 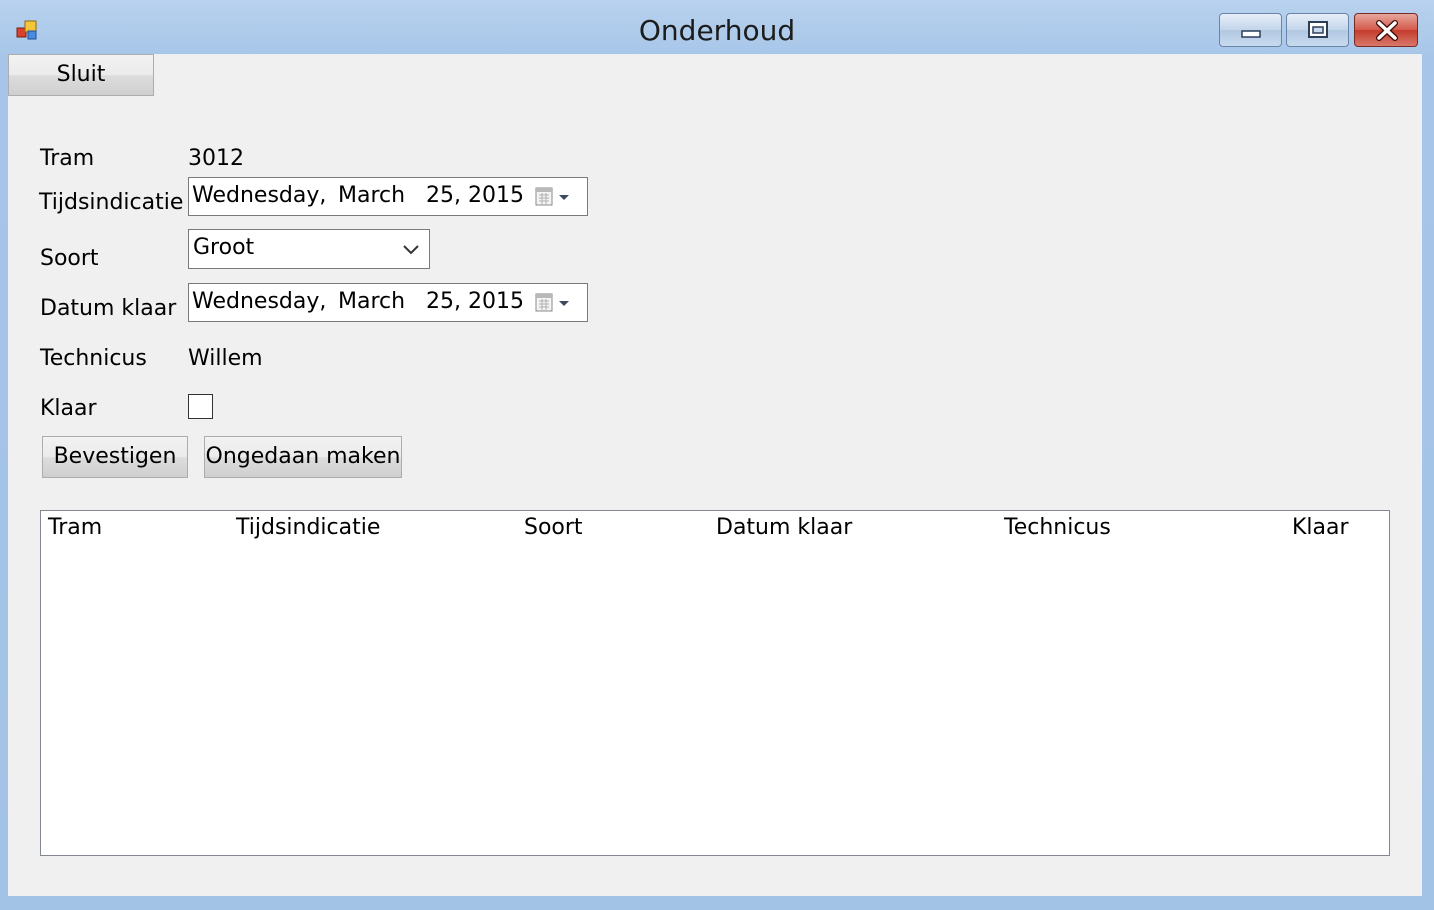 What do you see at coordinates (1057, 527) in the screenshot?
I see `column-header-technicus: Technicus` at bounding box center [1057, 527].